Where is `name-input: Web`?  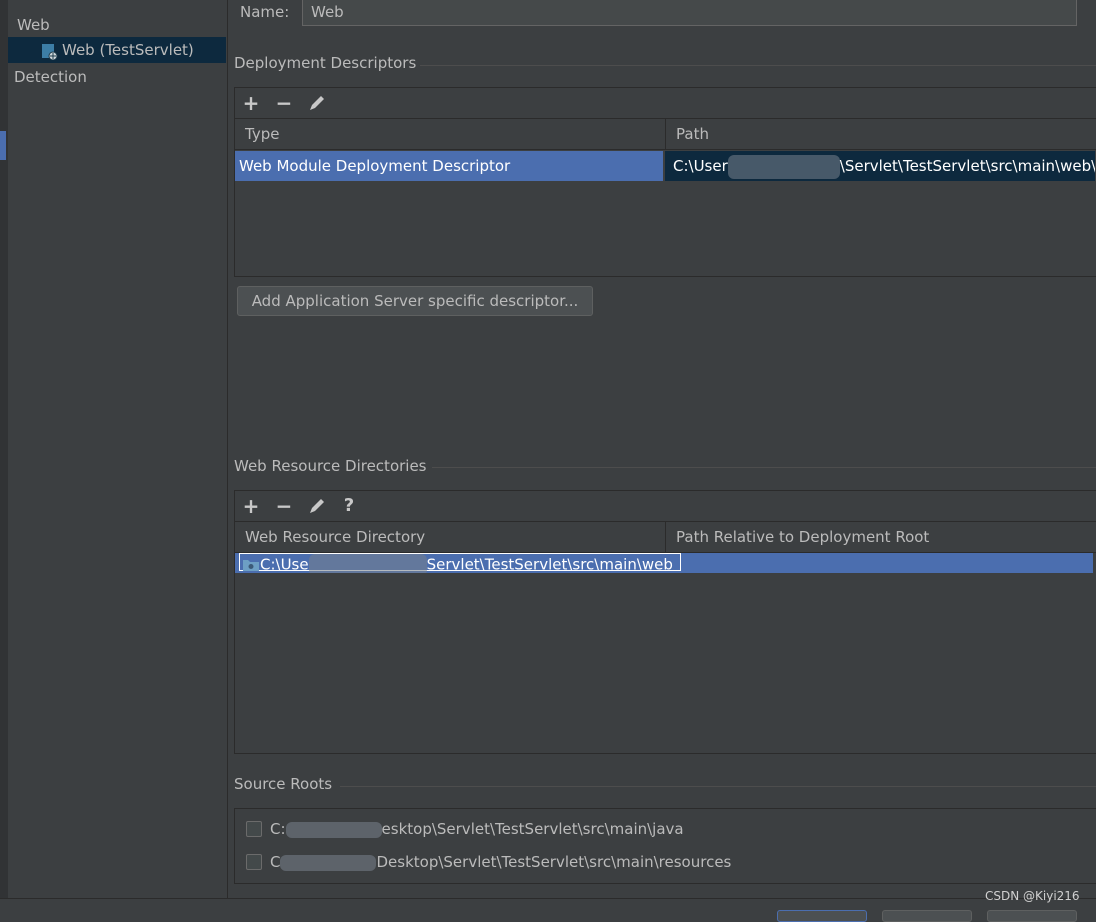
name-input: Web is located at coordinates (689, 13).